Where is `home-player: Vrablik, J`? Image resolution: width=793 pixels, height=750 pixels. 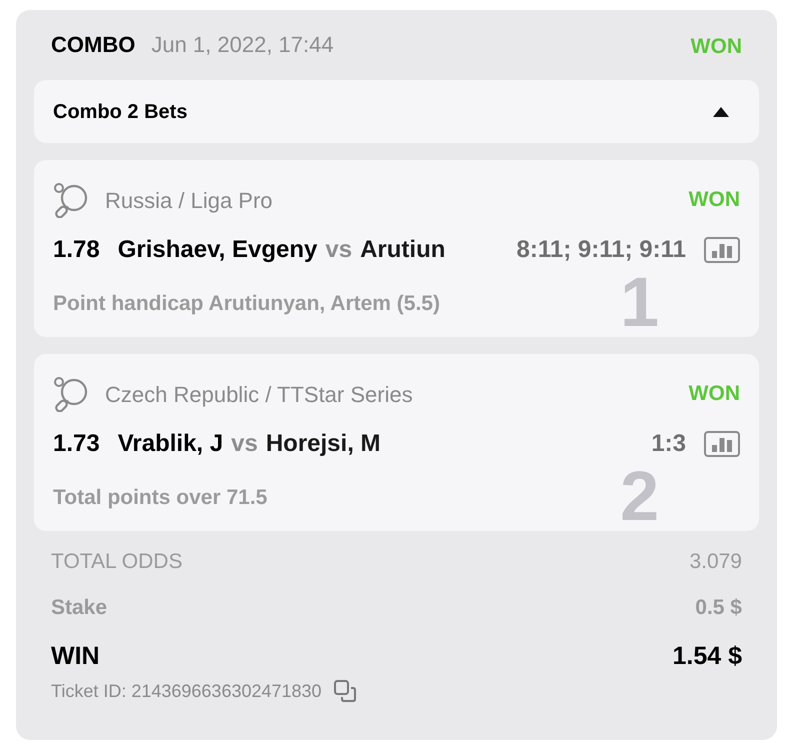
home-player: Vrablik, J is located at coordinates (171, 444).